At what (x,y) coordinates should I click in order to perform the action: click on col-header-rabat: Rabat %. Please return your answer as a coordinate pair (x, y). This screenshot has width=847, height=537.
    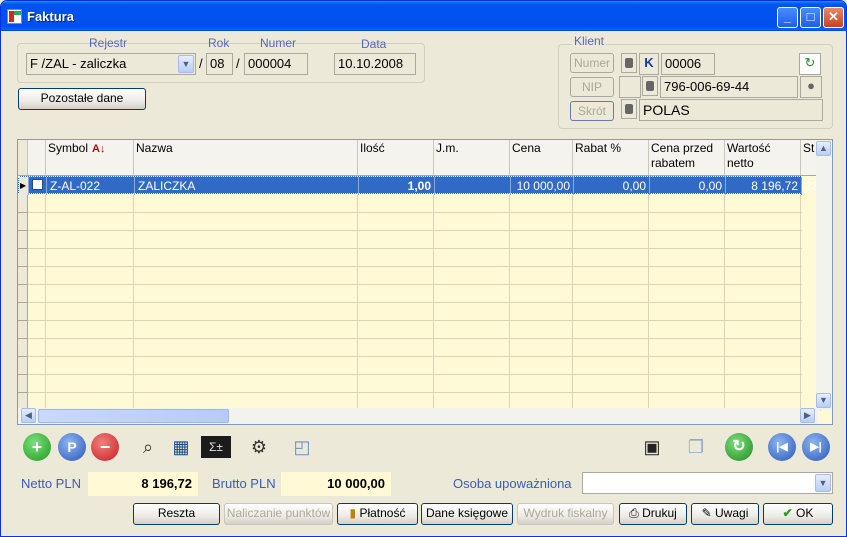
    Looking at the image, I should click on (611, 157).